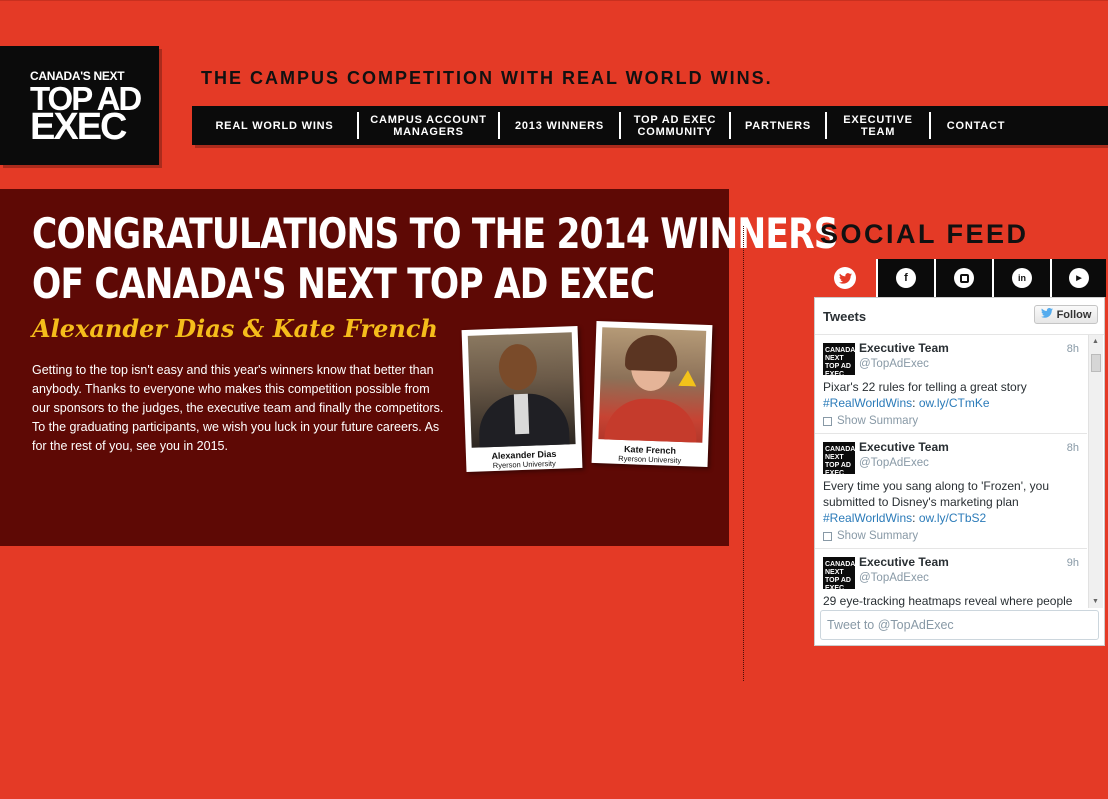 This screenshot has height=799, width=1108. I want to click on tab-instagram, so click(963, 278).